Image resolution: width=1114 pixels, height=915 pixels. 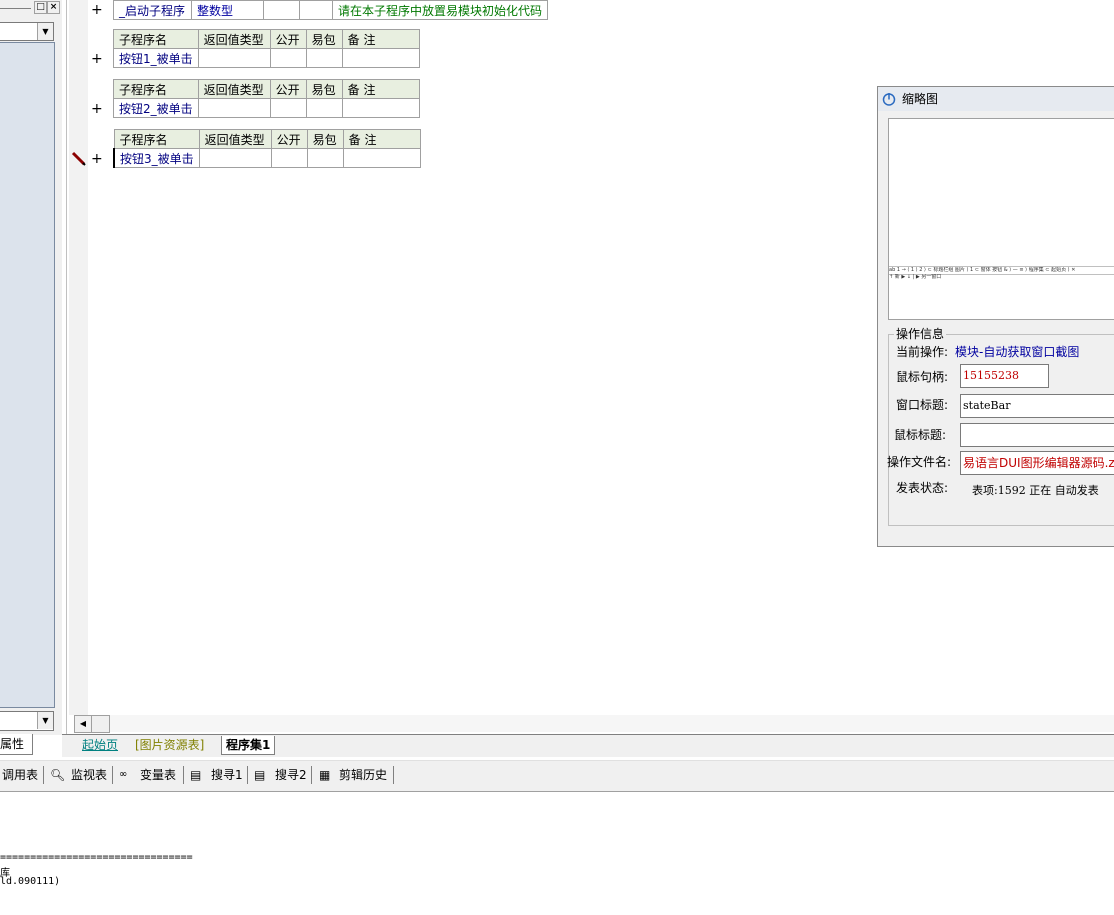 I want to click on horizontal-scrollbar, so click(x=594, y=723).